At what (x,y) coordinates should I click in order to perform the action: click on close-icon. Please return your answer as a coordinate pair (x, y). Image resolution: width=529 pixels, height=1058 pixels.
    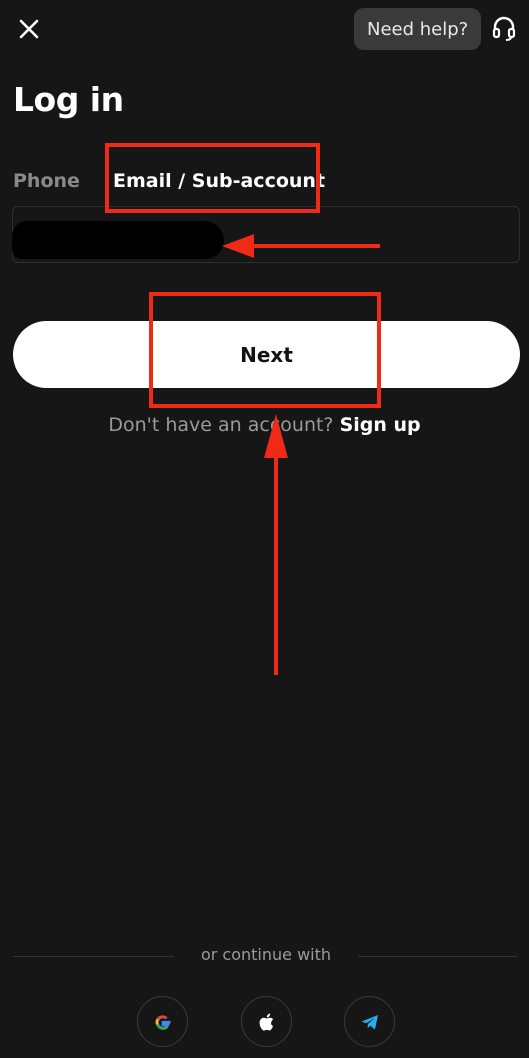
    Looking at the image, I should click on (29, 29).